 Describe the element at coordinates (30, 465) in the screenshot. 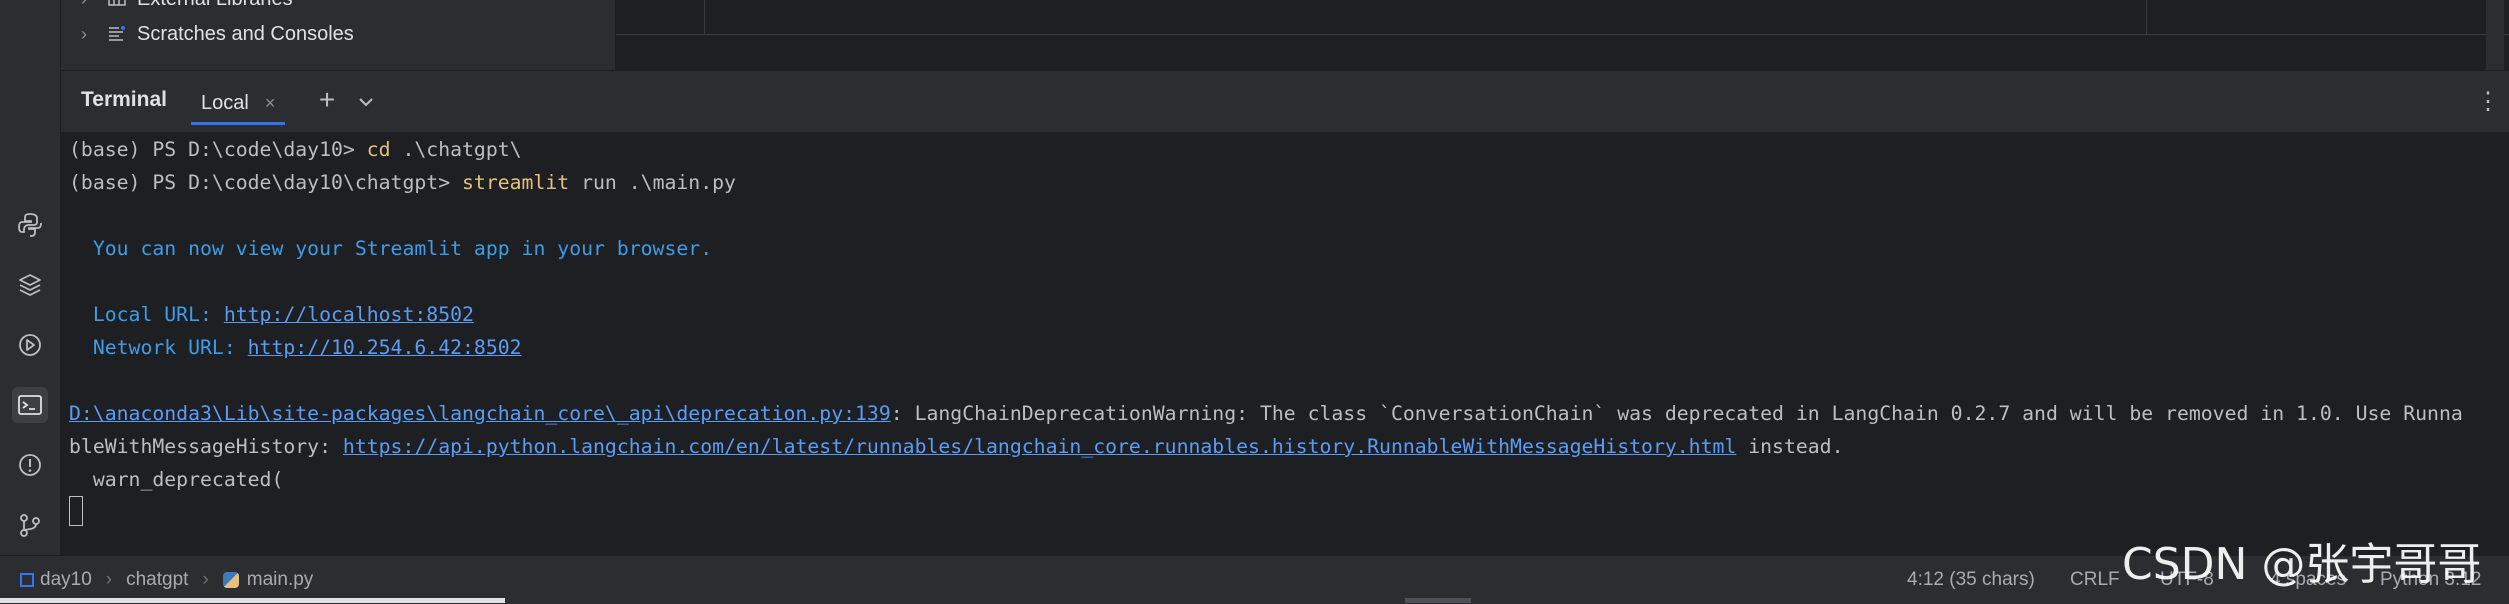

I see `problems-icon` at that location.